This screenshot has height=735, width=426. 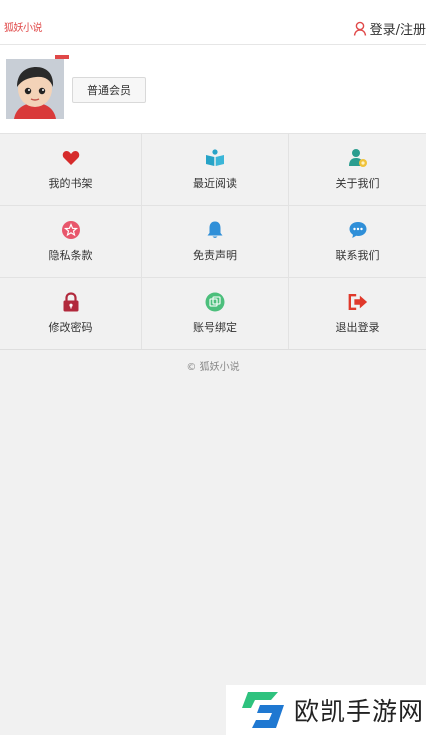 What do you see at coordinates (215, 313) in the screenshot?
I see `menu-item-account-binding: 账号绑定` at bounding box center [215, 313].